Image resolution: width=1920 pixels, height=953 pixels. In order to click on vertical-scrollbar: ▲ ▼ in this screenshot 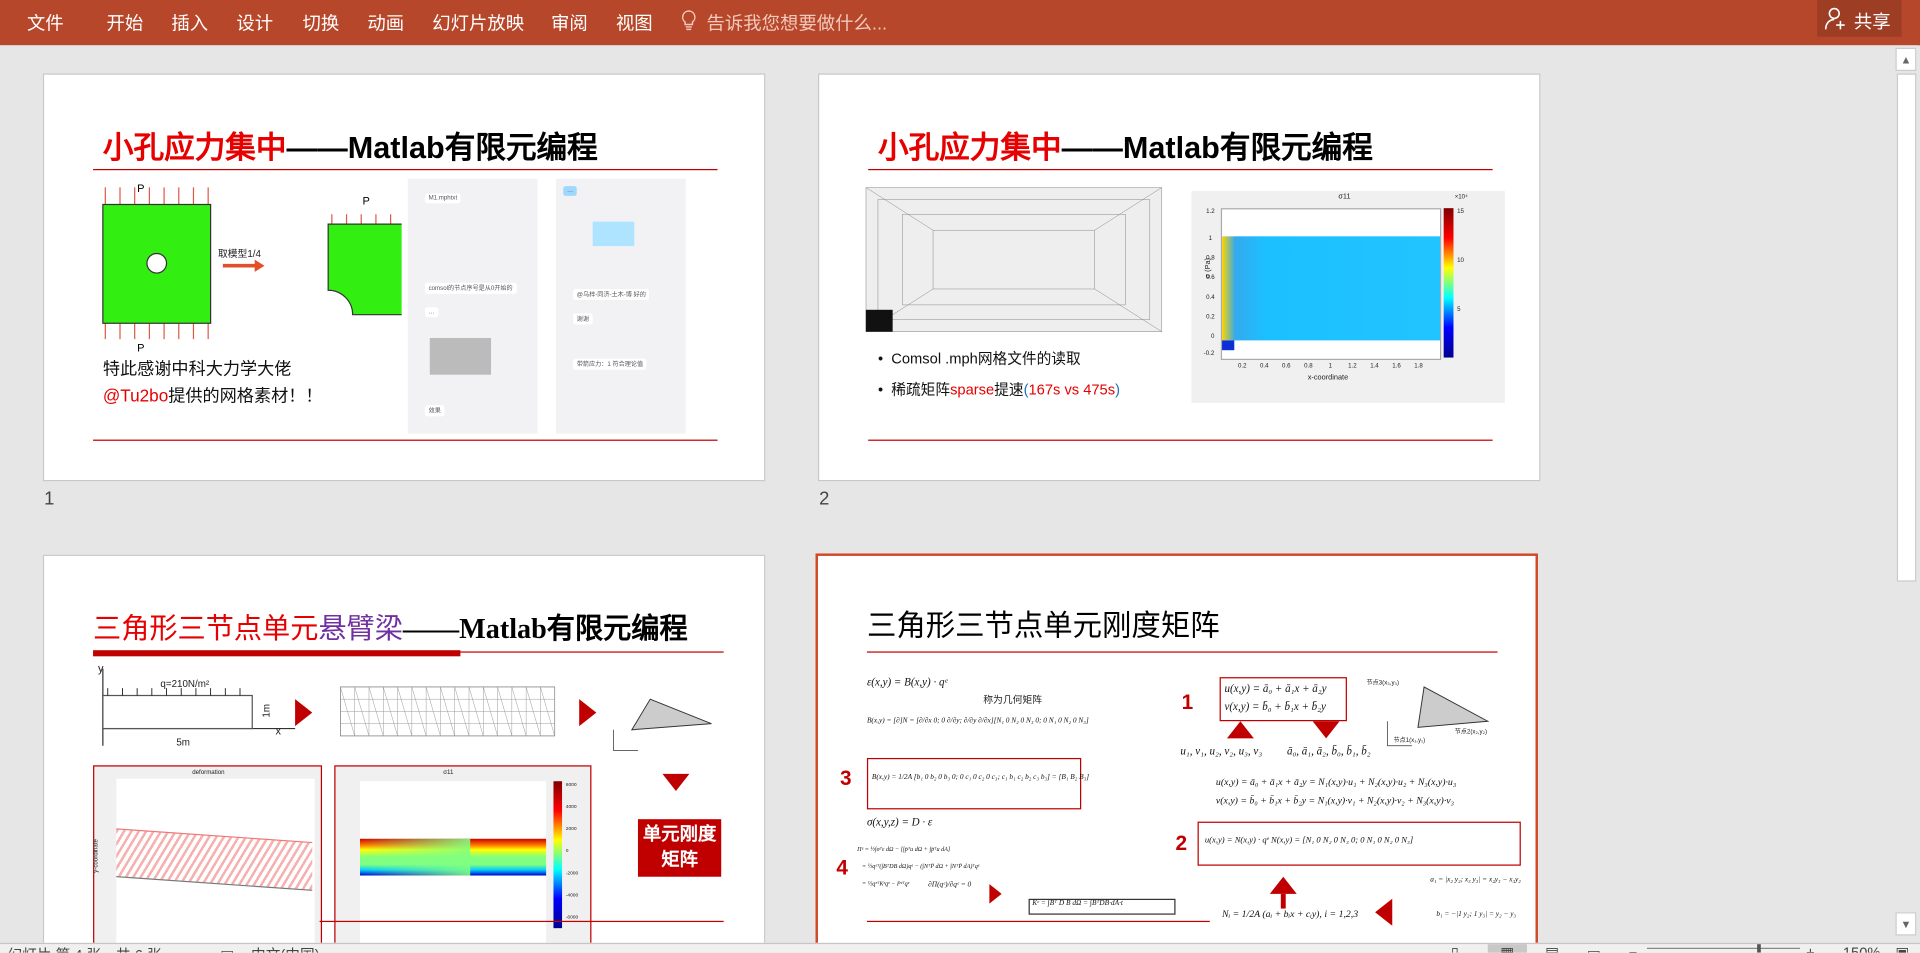, I will do `click(1906, 494)`.